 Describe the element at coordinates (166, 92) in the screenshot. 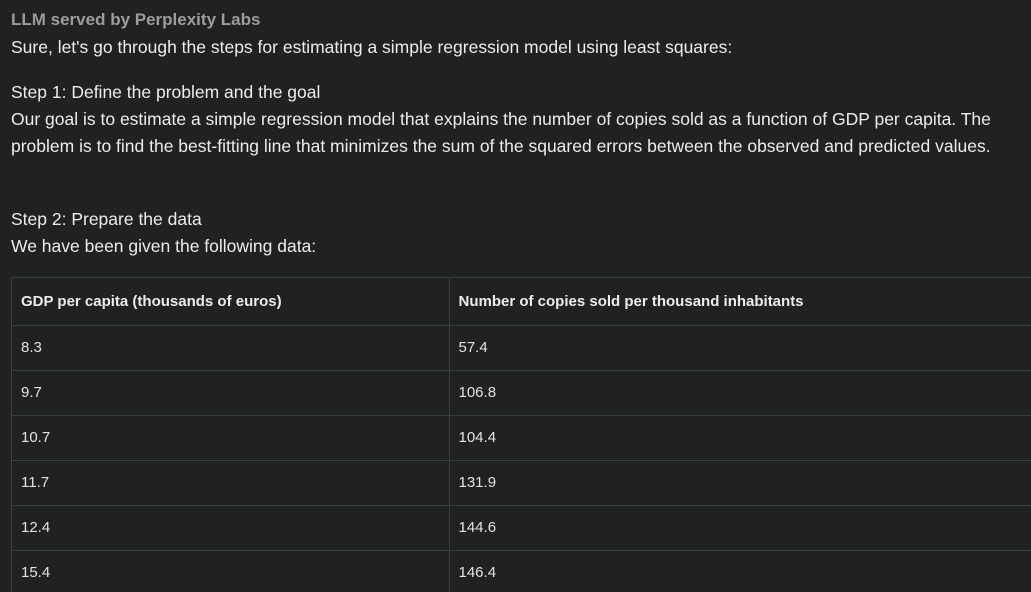

I see `step-1-title: Step 1: Define the problem and the goal` at that location.